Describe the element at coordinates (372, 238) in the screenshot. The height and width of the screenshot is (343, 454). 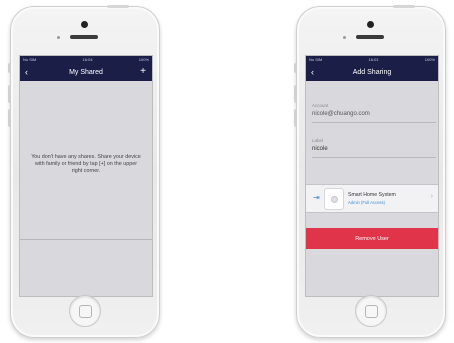
I see `remove-user-button: Remove User` at that location.